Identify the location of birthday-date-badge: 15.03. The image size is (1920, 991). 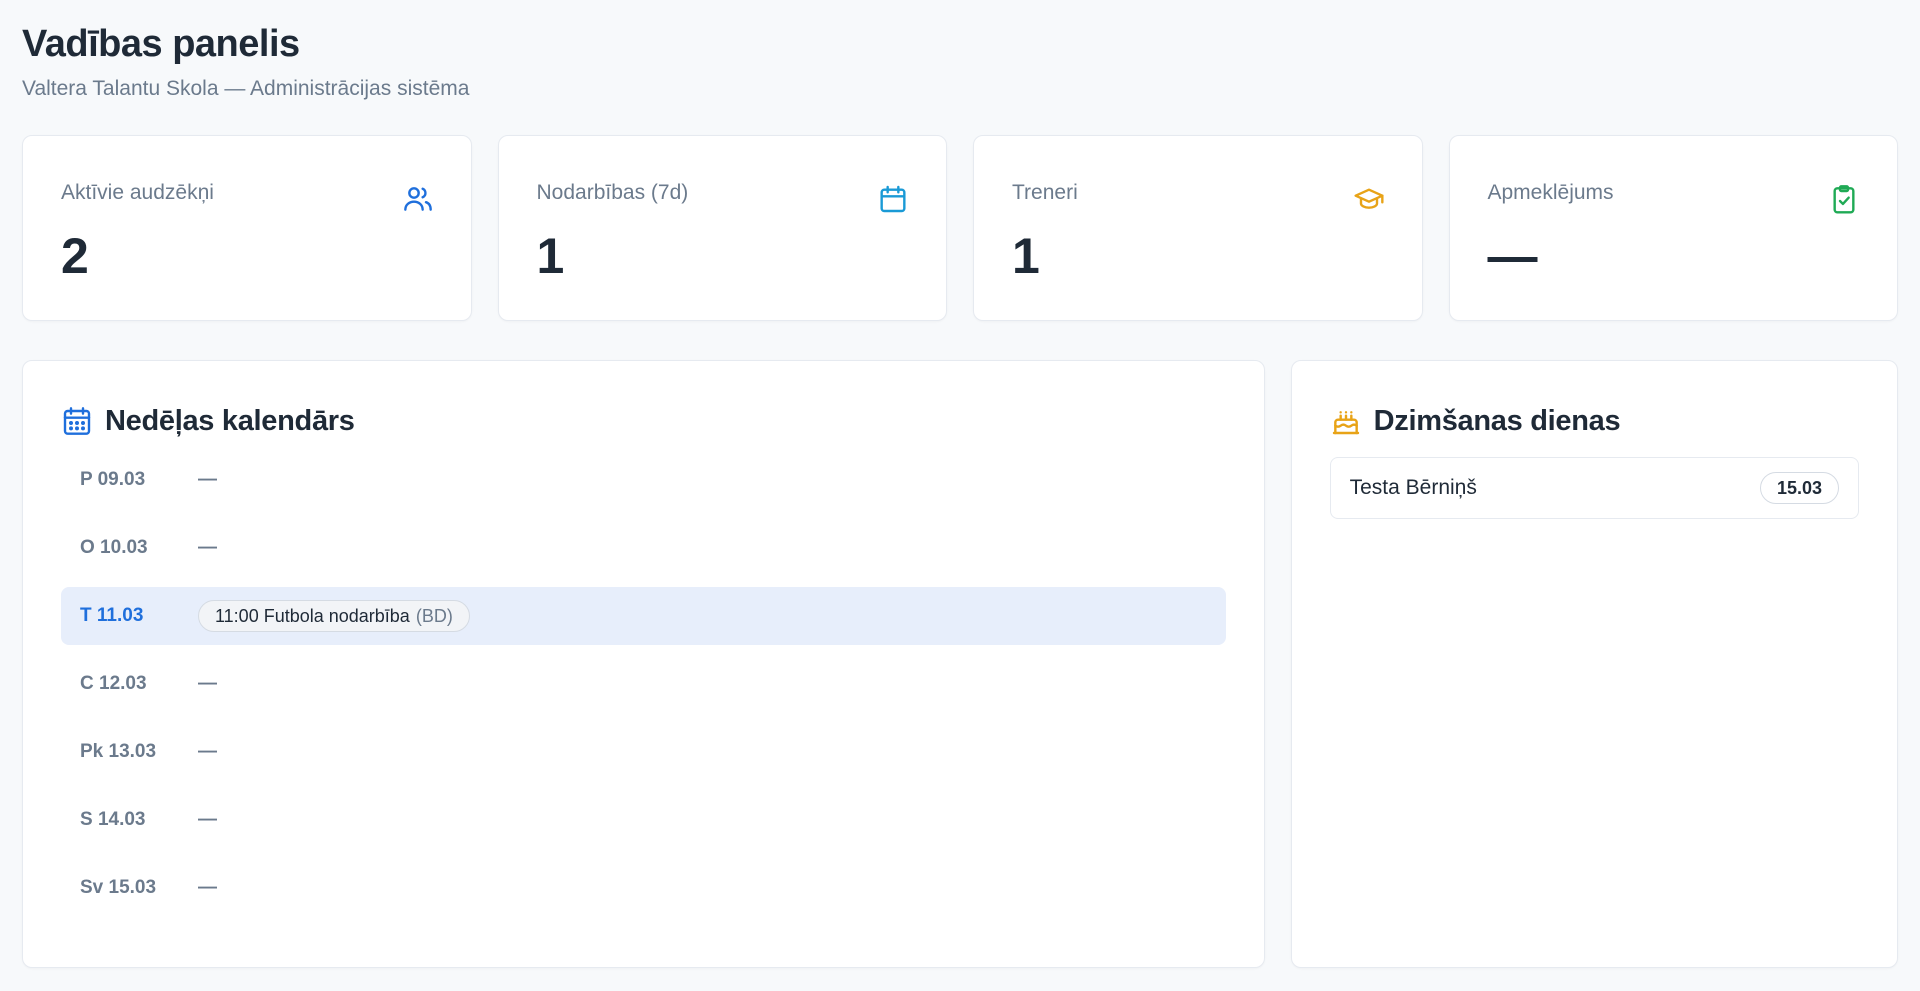
(1799, 488).